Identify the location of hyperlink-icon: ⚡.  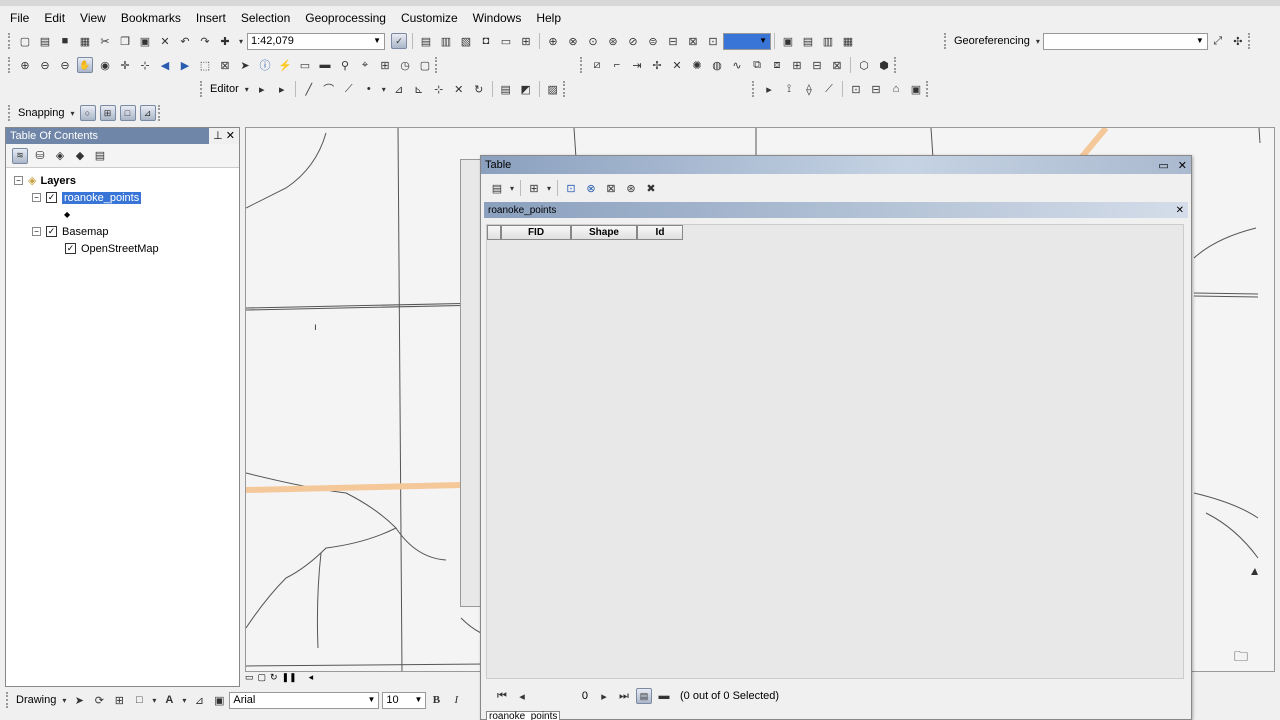
(285, 65).